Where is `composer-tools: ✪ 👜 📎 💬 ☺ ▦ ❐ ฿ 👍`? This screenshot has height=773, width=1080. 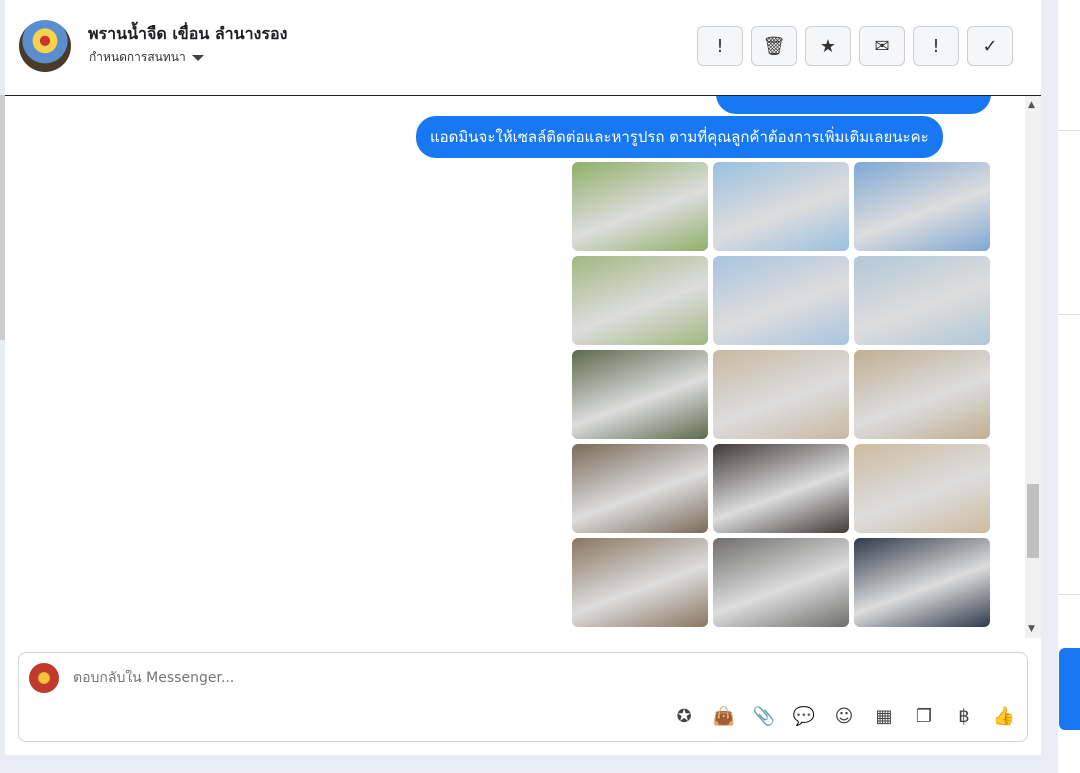
composer-tools: ✪ 👜 📎 💬 ☺ ▦ ❐ ฿ 👍 is located at coordinates (844, 716).